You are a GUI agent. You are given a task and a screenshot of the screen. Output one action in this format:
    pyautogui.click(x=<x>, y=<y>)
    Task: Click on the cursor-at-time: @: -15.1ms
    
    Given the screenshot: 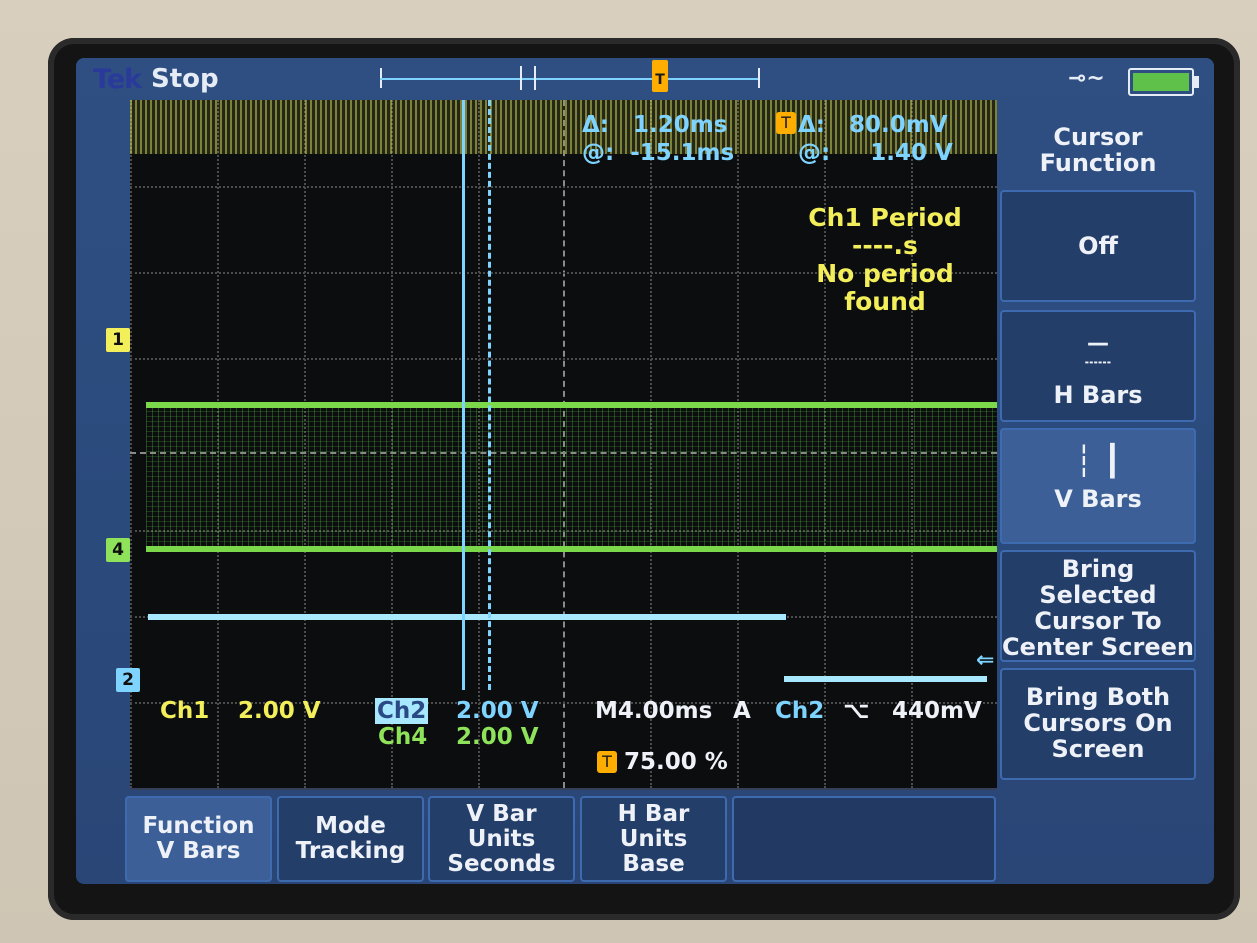 What is the action you would take?
    pyautogui.click(x=658, y=153)
    